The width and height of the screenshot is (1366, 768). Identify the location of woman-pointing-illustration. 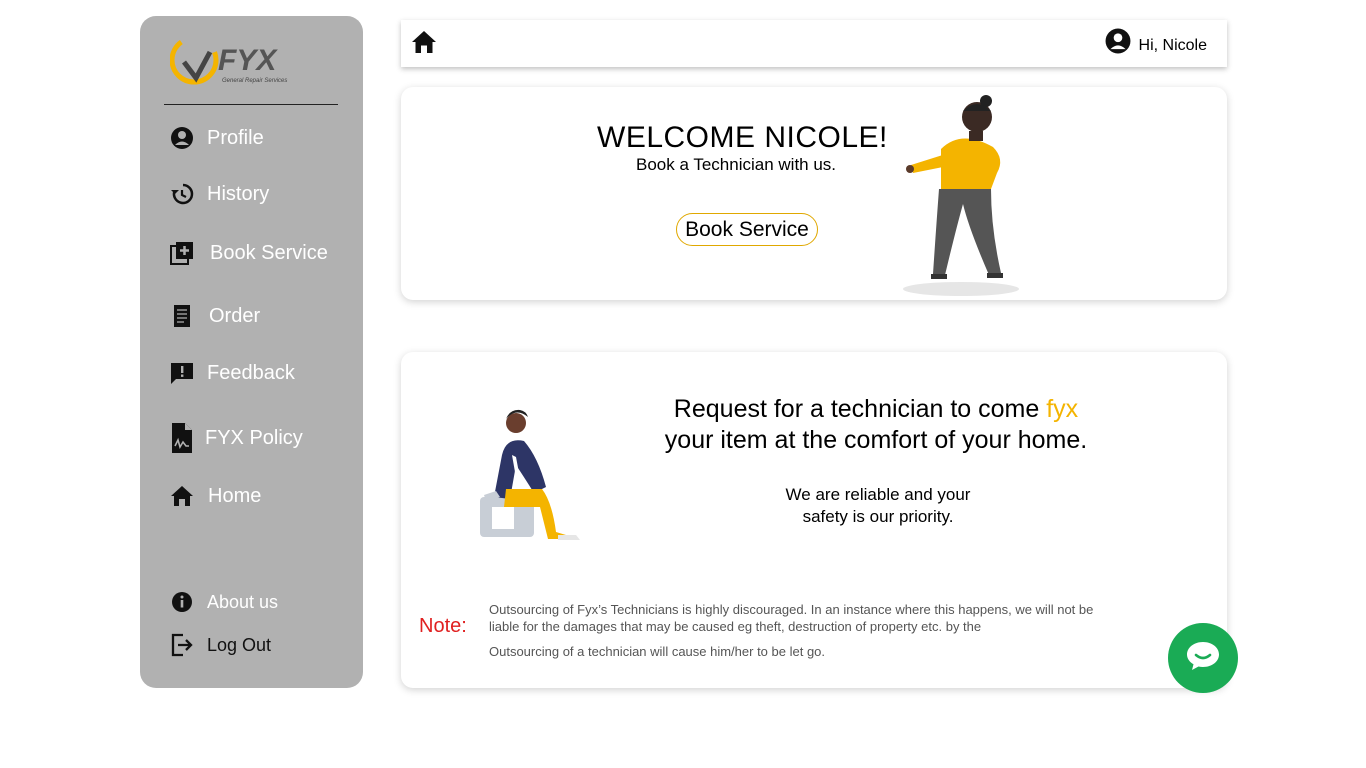
(966, 194).